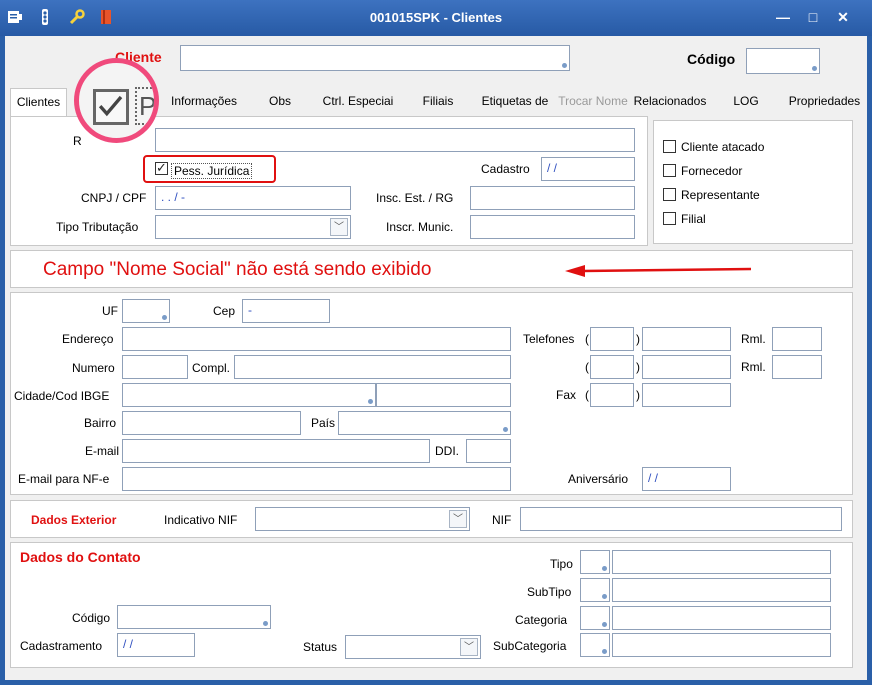 The image size is (872, 685). What do you see at coordinates (753, 367) in the screenshot?
I see `rml2-label: Rml.` at bounding box center [753, 367].